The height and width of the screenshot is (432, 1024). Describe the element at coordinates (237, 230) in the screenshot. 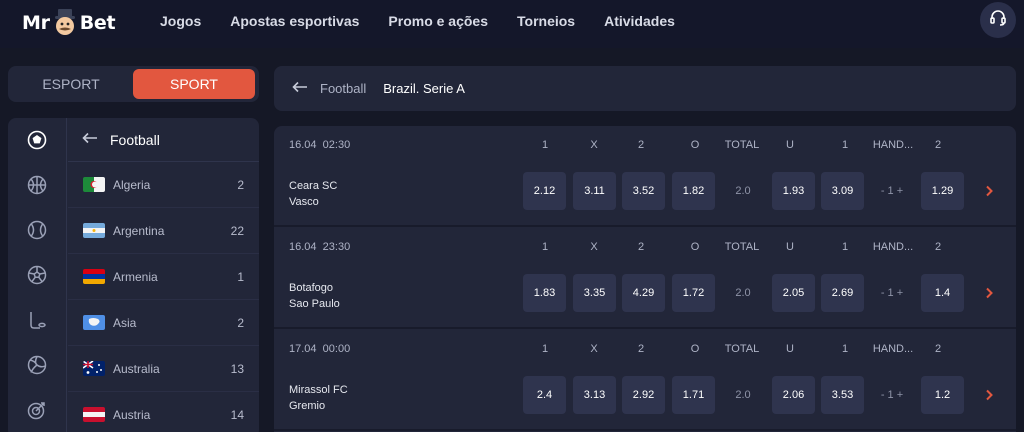

I see `country-count: 22` at that location.